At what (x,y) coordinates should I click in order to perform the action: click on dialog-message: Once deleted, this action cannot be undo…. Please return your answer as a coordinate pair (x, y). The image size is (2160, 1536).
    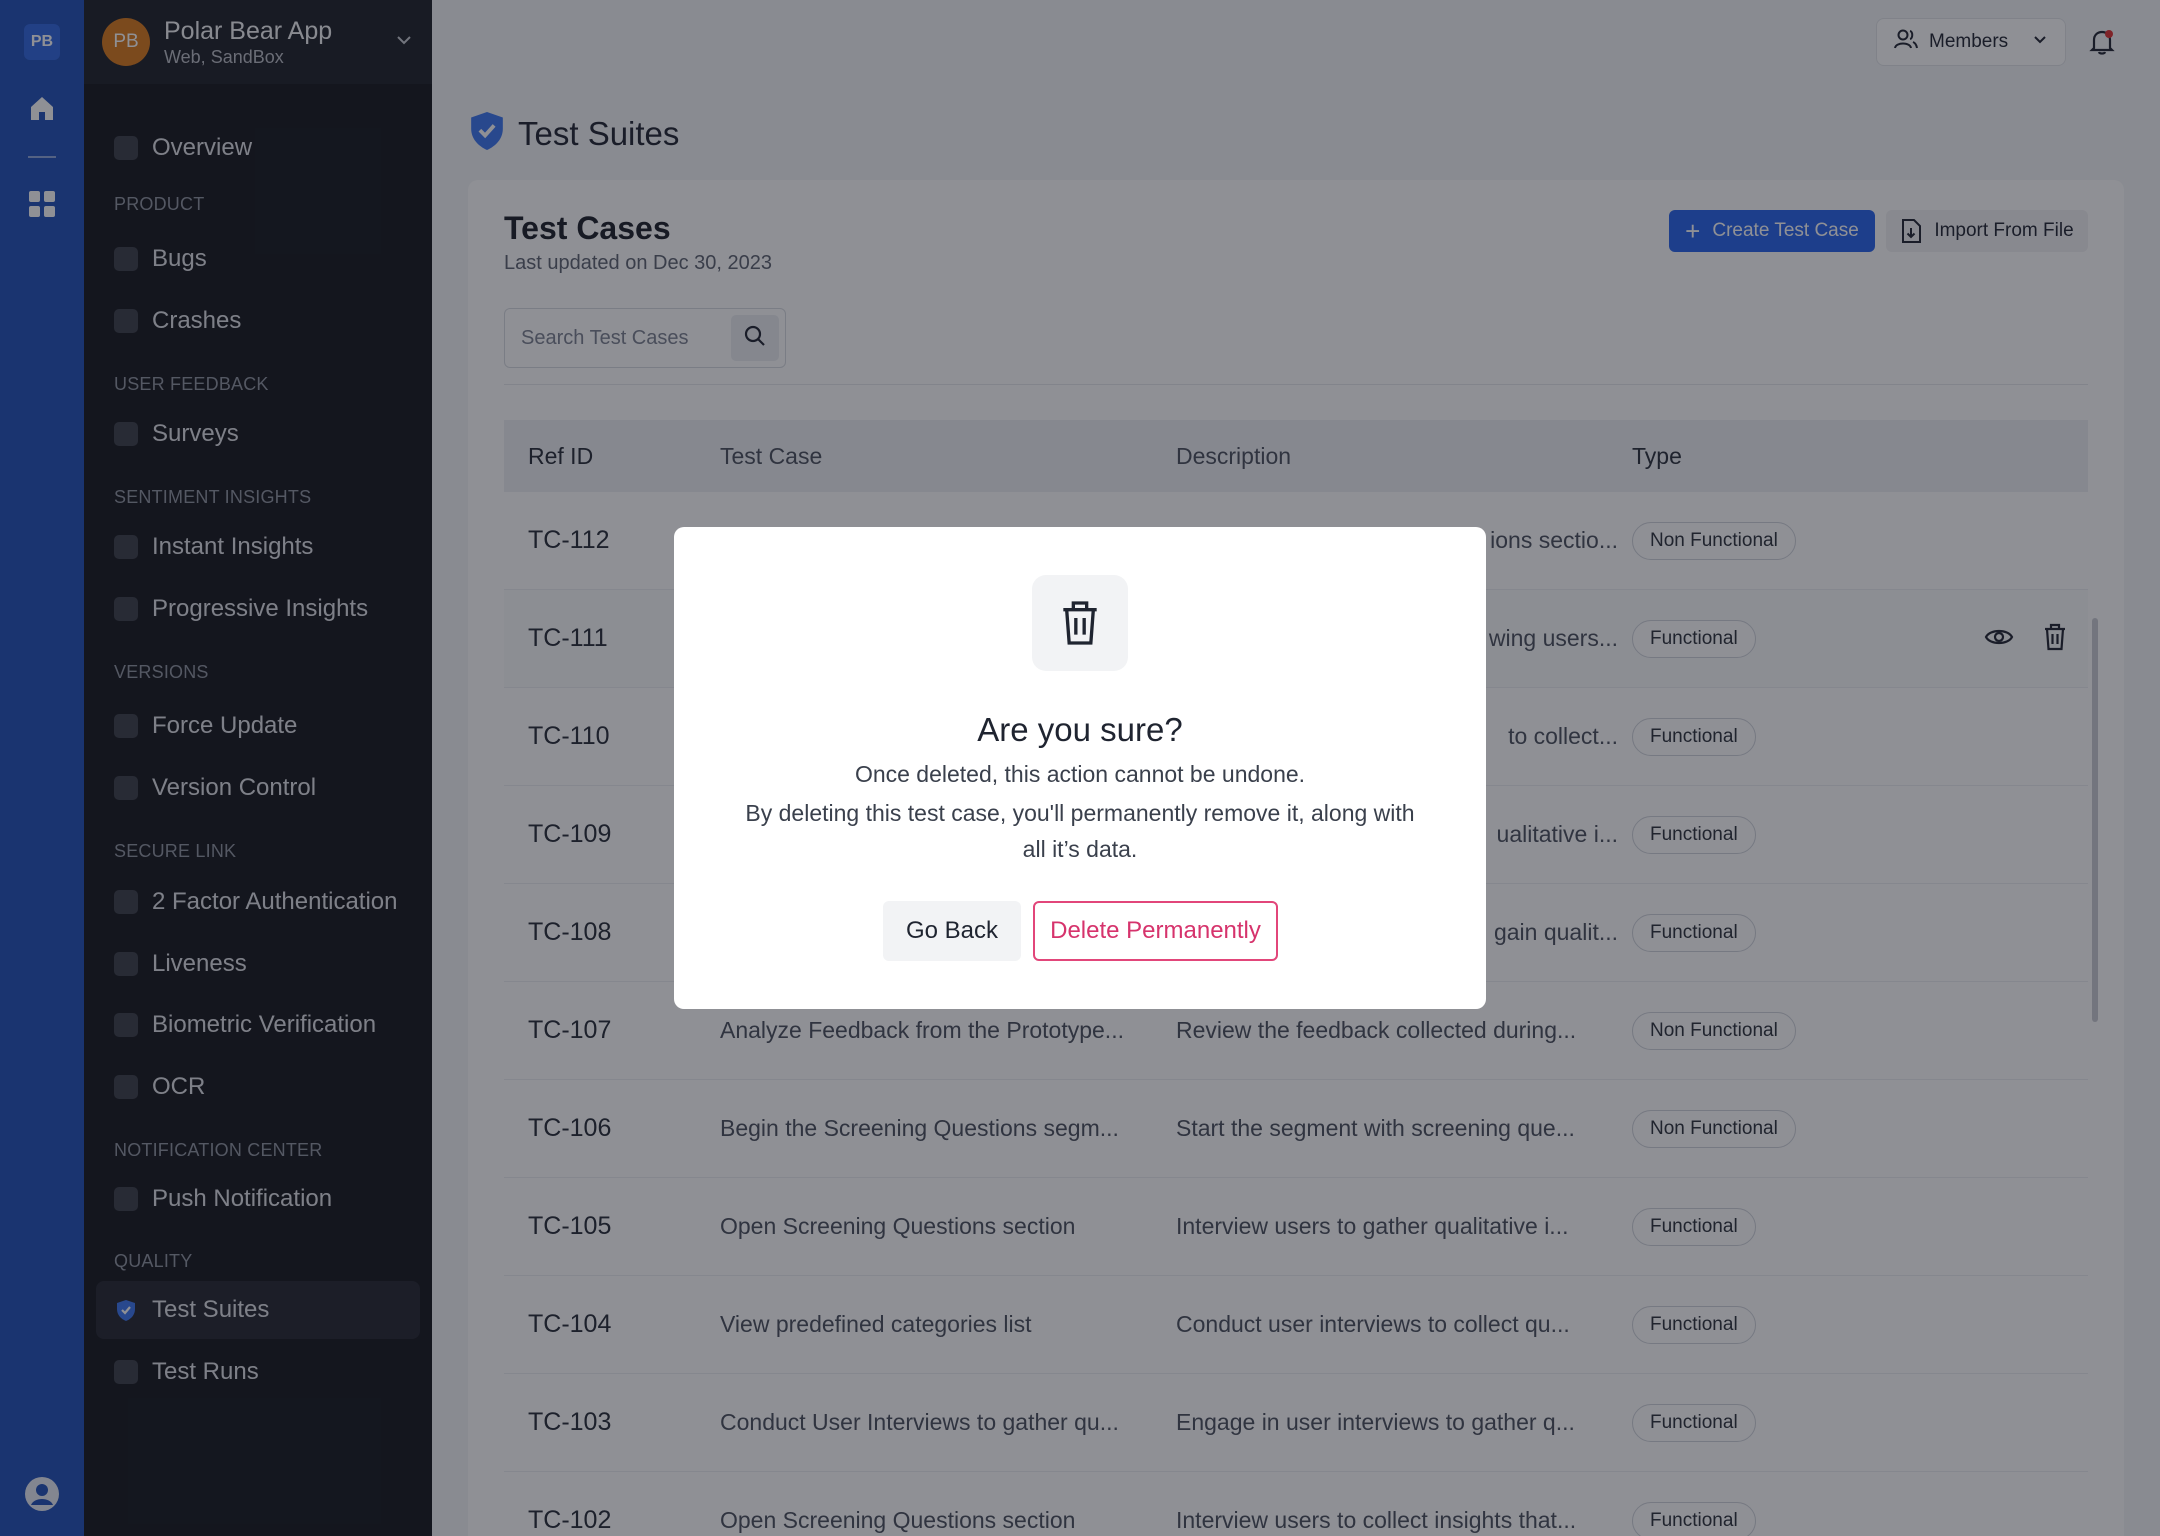
    Looking at the image, I should click on (1080, 774).